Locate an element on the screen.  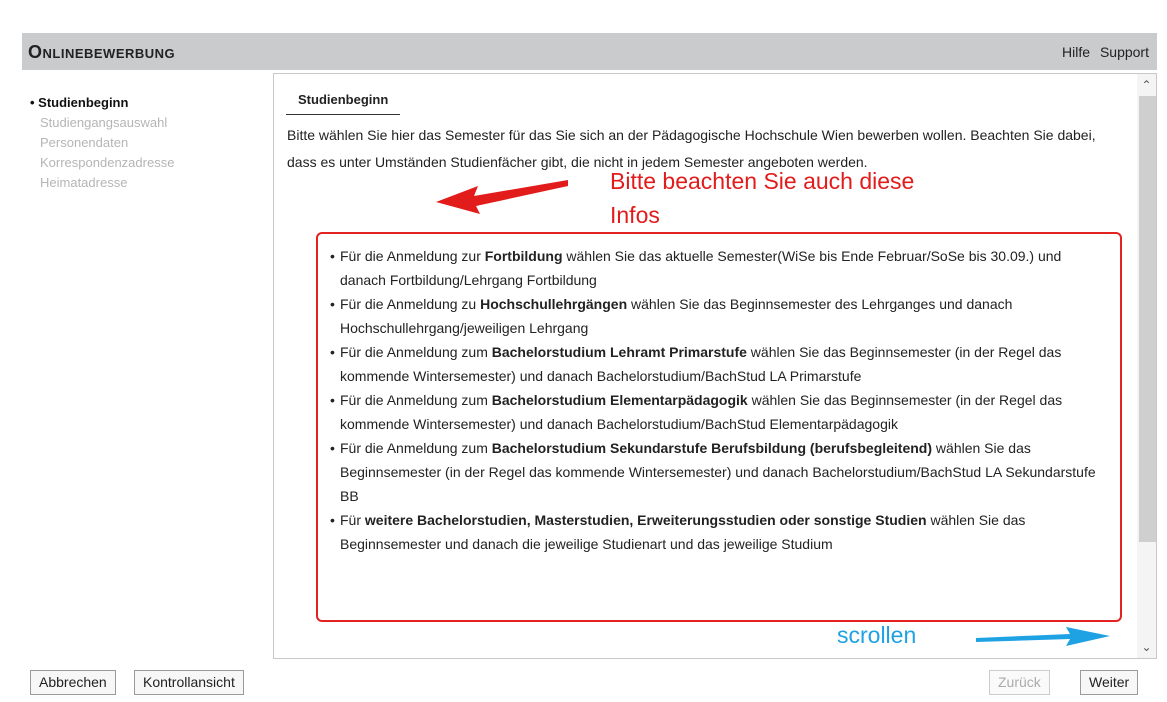
header-links: Hilfe Support is located at coordinates (1102, 52).